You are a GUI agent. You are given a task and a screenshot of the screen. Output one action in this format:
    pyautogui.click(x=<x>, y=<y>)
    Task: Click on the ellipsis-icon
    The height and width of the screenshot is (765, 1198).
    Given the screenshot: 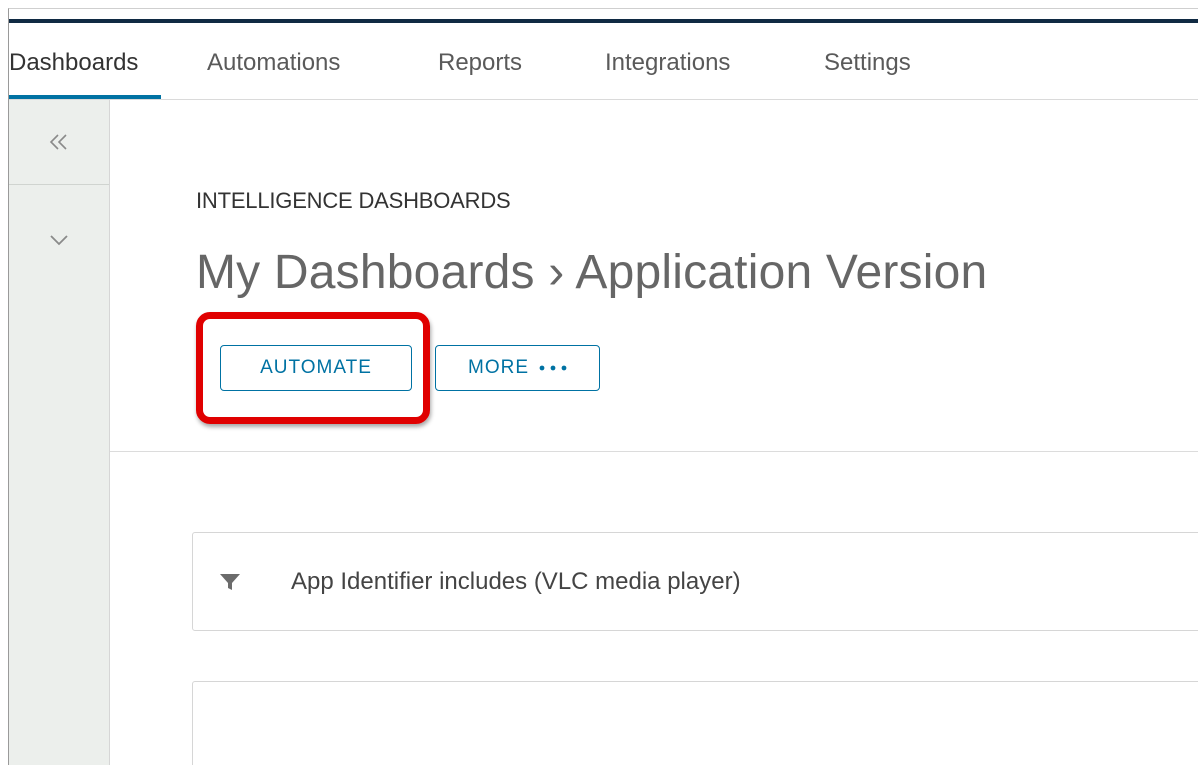 What is the action you would take?
    pyautogui.click(x=553, y=368)
    